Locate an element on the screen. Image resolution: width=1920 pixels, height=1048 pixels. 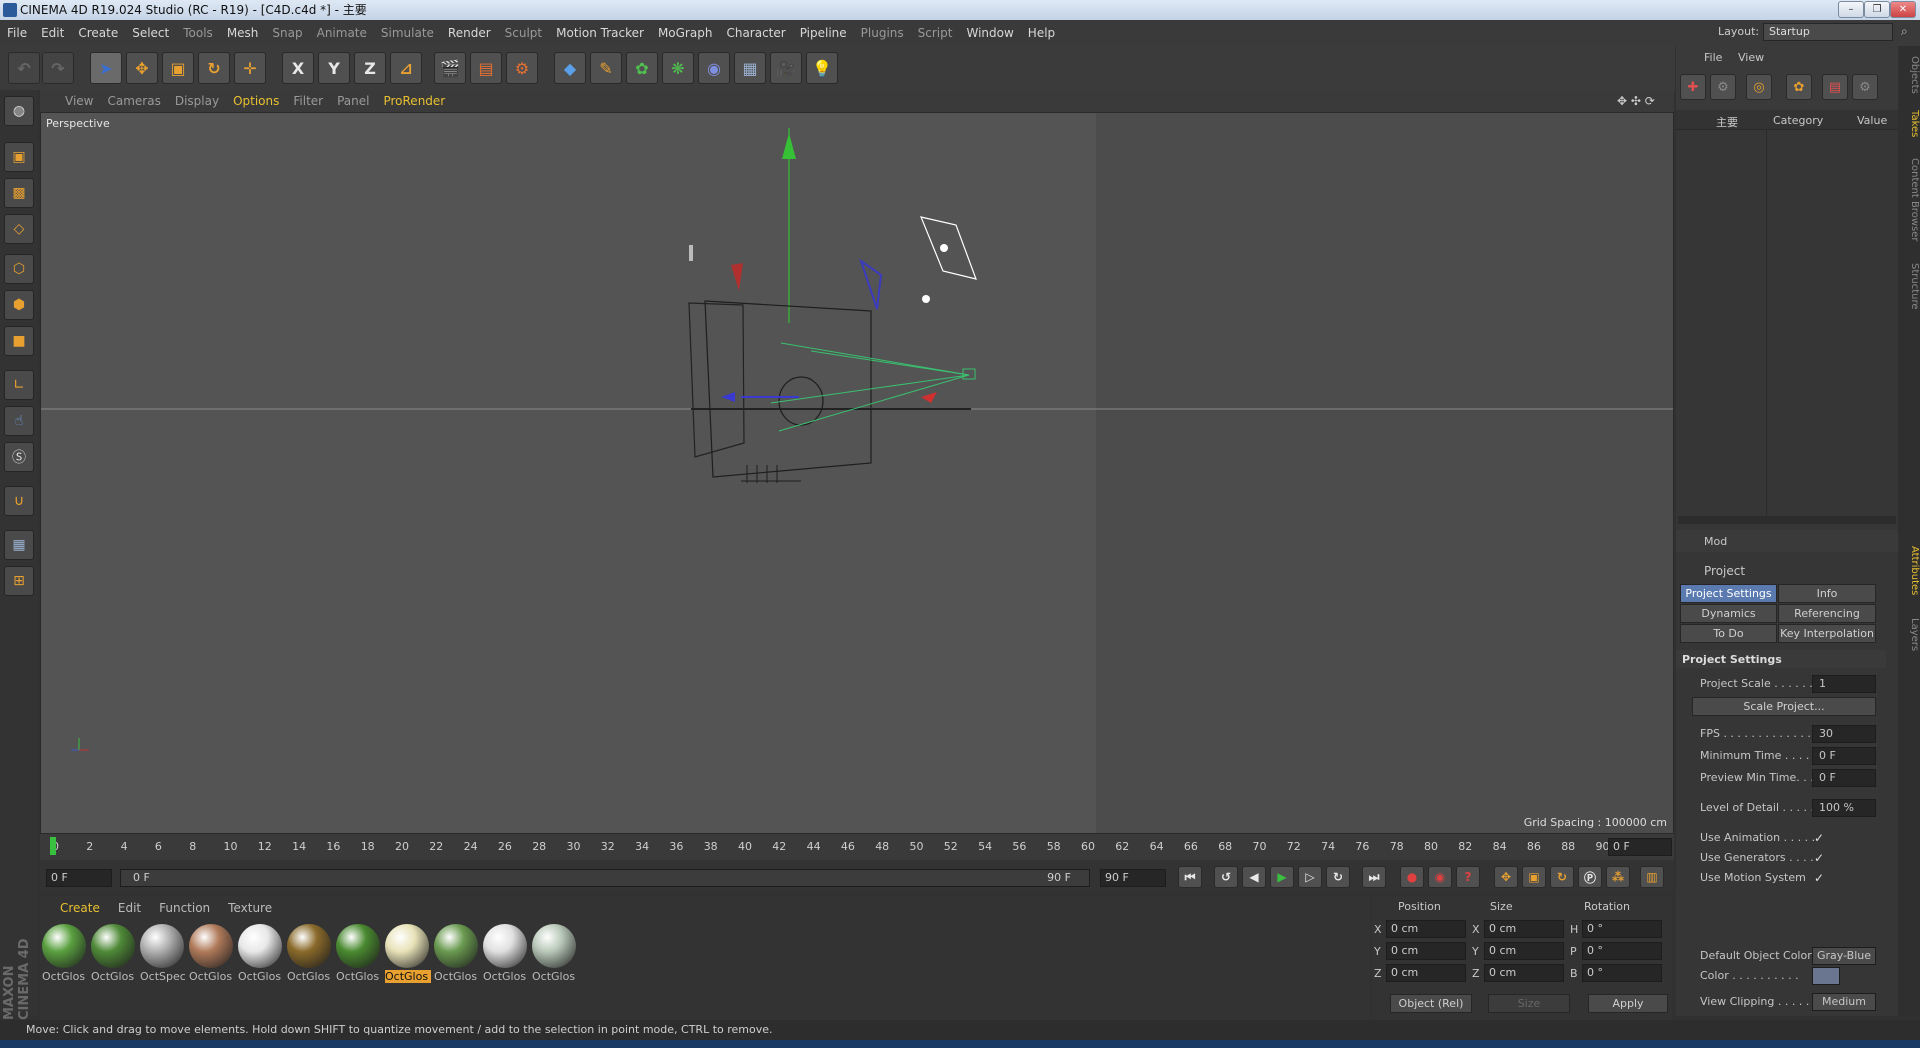
side-tab-takes: Takes is located at coordinates (1909, 124).